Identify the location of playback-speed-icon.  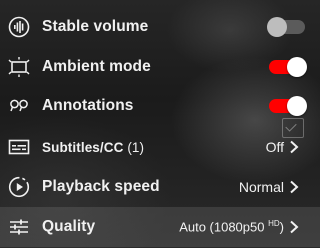
(19, 187).